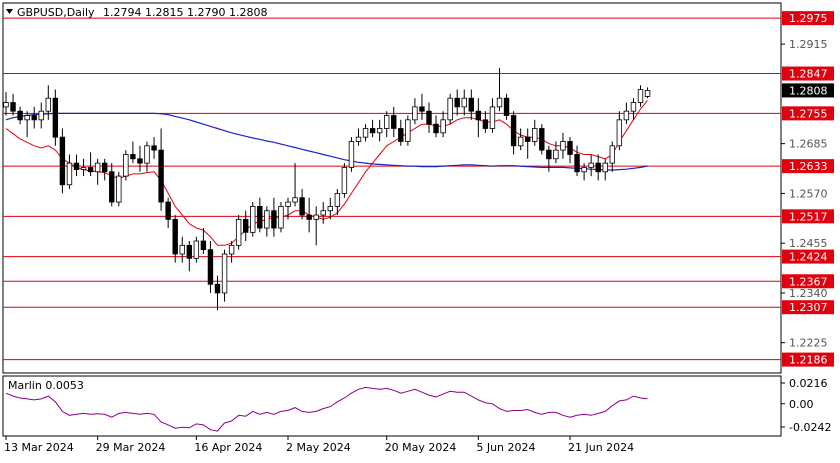 This screenshot has width=840, height=463. Describe the element at coordinates (808, 293) in the screenshot. I see `price-tick-label: 1.2340` at that location.